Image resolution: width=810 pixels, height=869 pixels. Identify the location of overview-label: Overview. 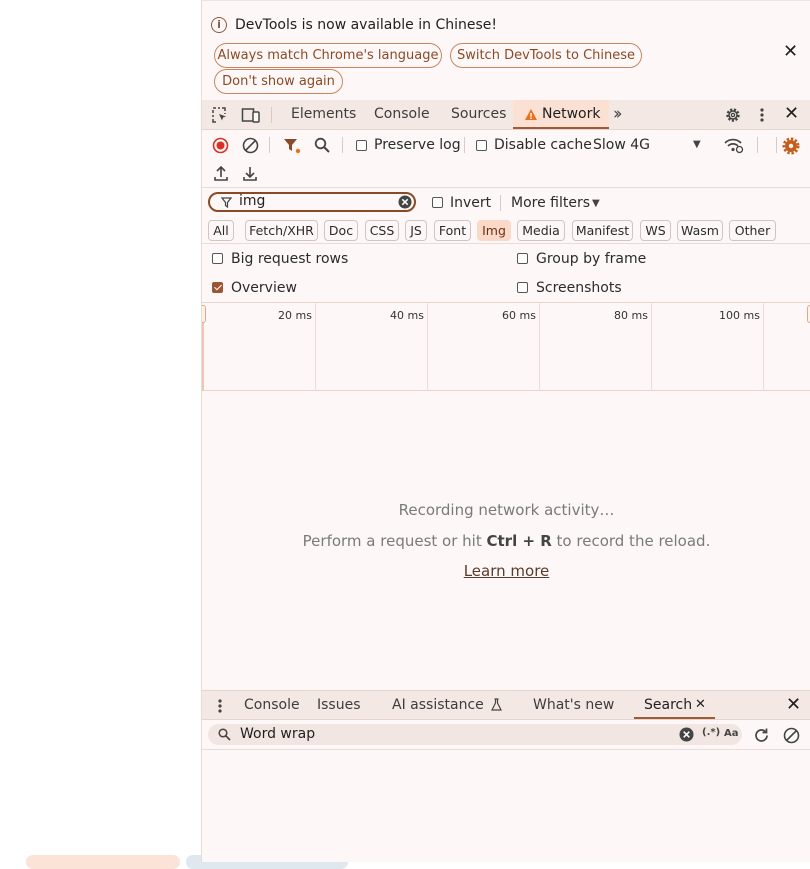
(264, 288).